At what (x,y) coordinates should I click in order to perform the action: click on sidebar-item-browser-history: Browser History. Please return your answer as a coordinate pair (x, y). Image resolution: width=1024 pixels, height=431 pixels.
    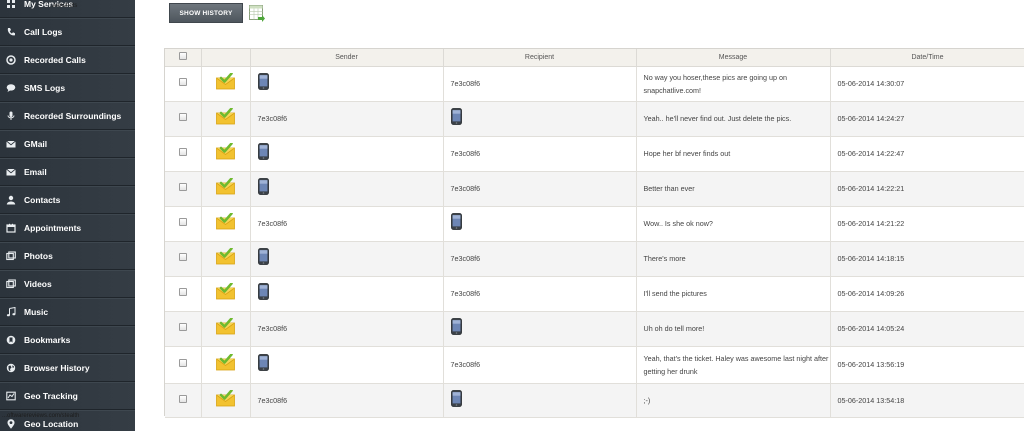
    Looking at the image, I should click on (67, 368).